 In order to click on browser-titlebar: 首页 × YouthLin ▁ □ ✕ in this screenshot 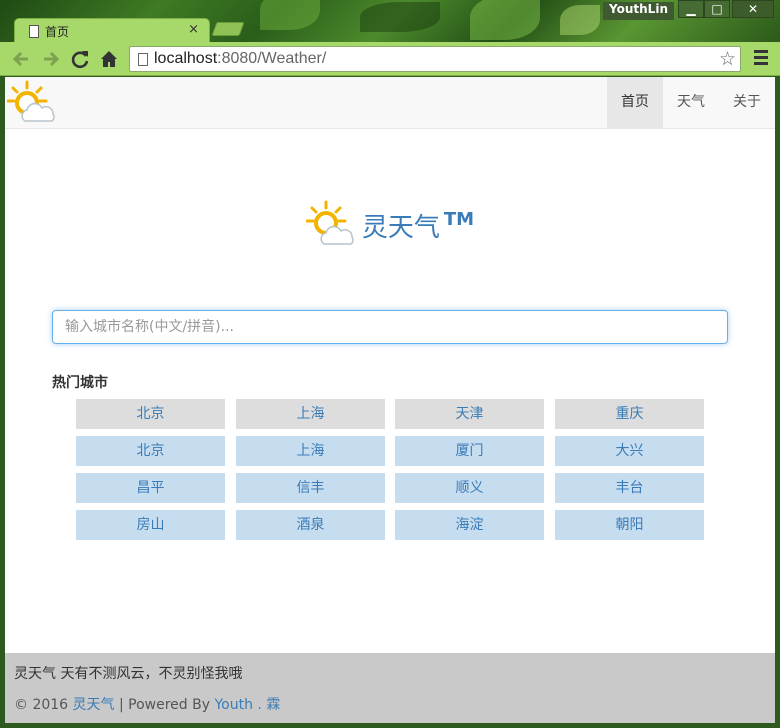, I will do `click(390, 22)`.